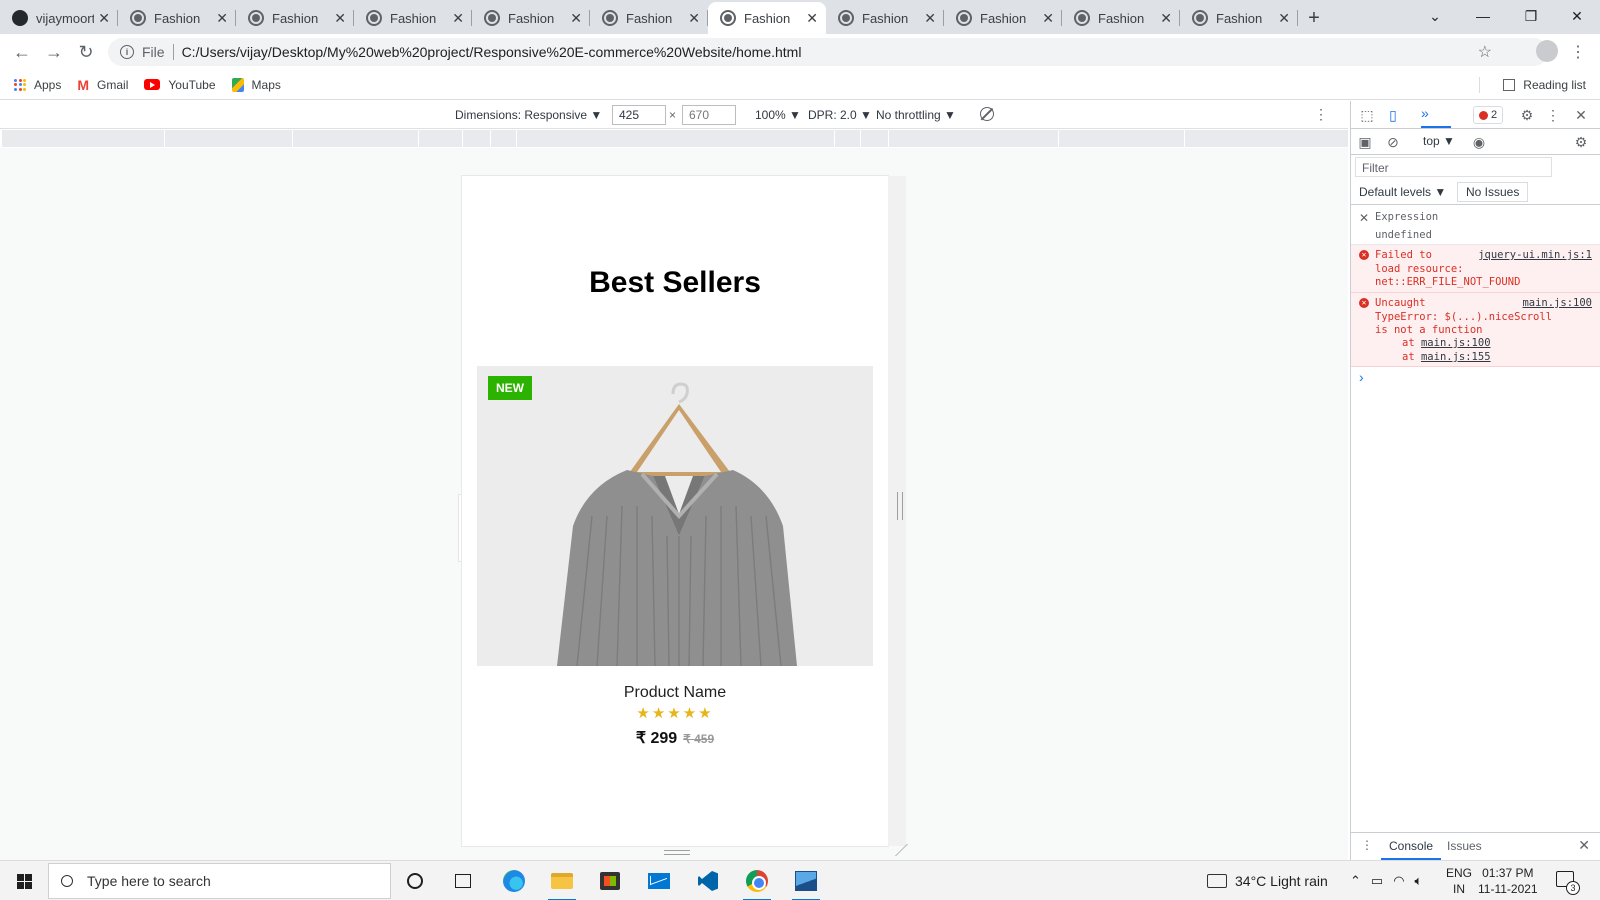 This screenshot has width=1600, height=900. What do you see at coordinates (757, 884) in the screenshot?
I see `chrome-icon` at bounding box center [757, 884].